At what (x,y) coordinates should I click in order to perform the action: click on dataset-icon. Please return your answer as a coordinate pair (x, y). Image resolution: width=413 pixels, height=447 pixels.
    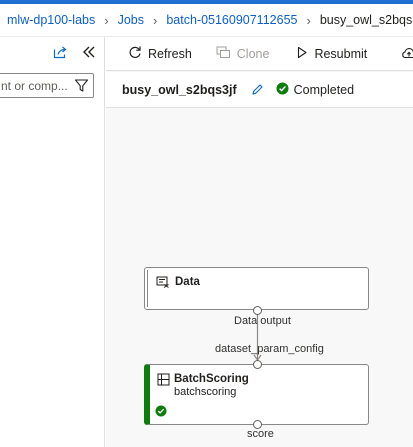
    Looking at the image, I should click on (163, 284).